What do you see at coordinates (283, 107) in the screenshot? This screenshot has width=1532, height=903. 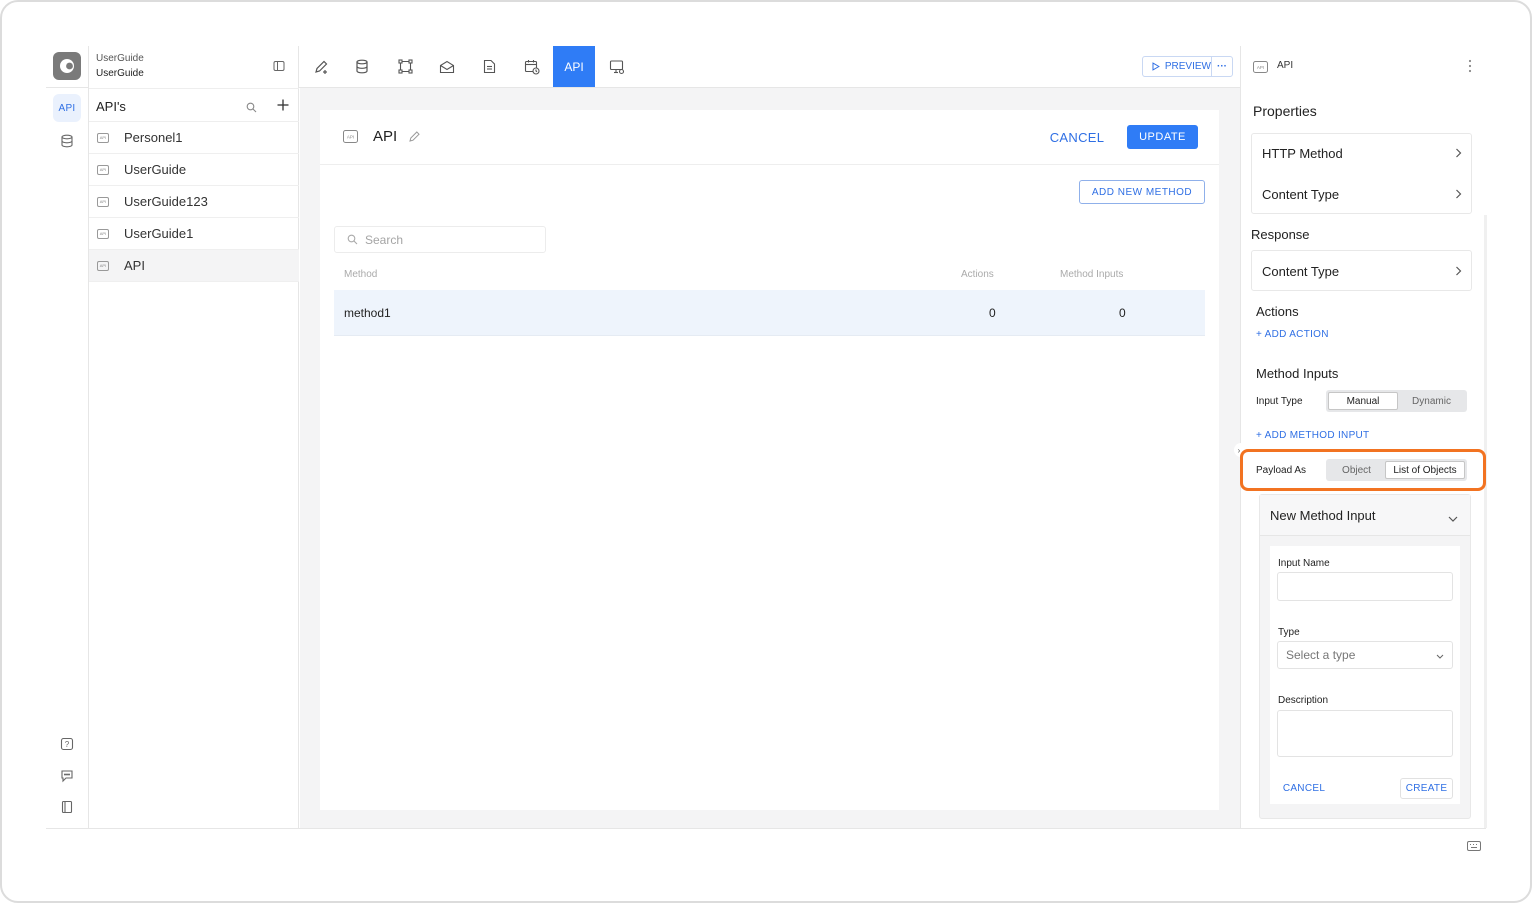 I see `add-api-icon` at bounding box center [283, 107].